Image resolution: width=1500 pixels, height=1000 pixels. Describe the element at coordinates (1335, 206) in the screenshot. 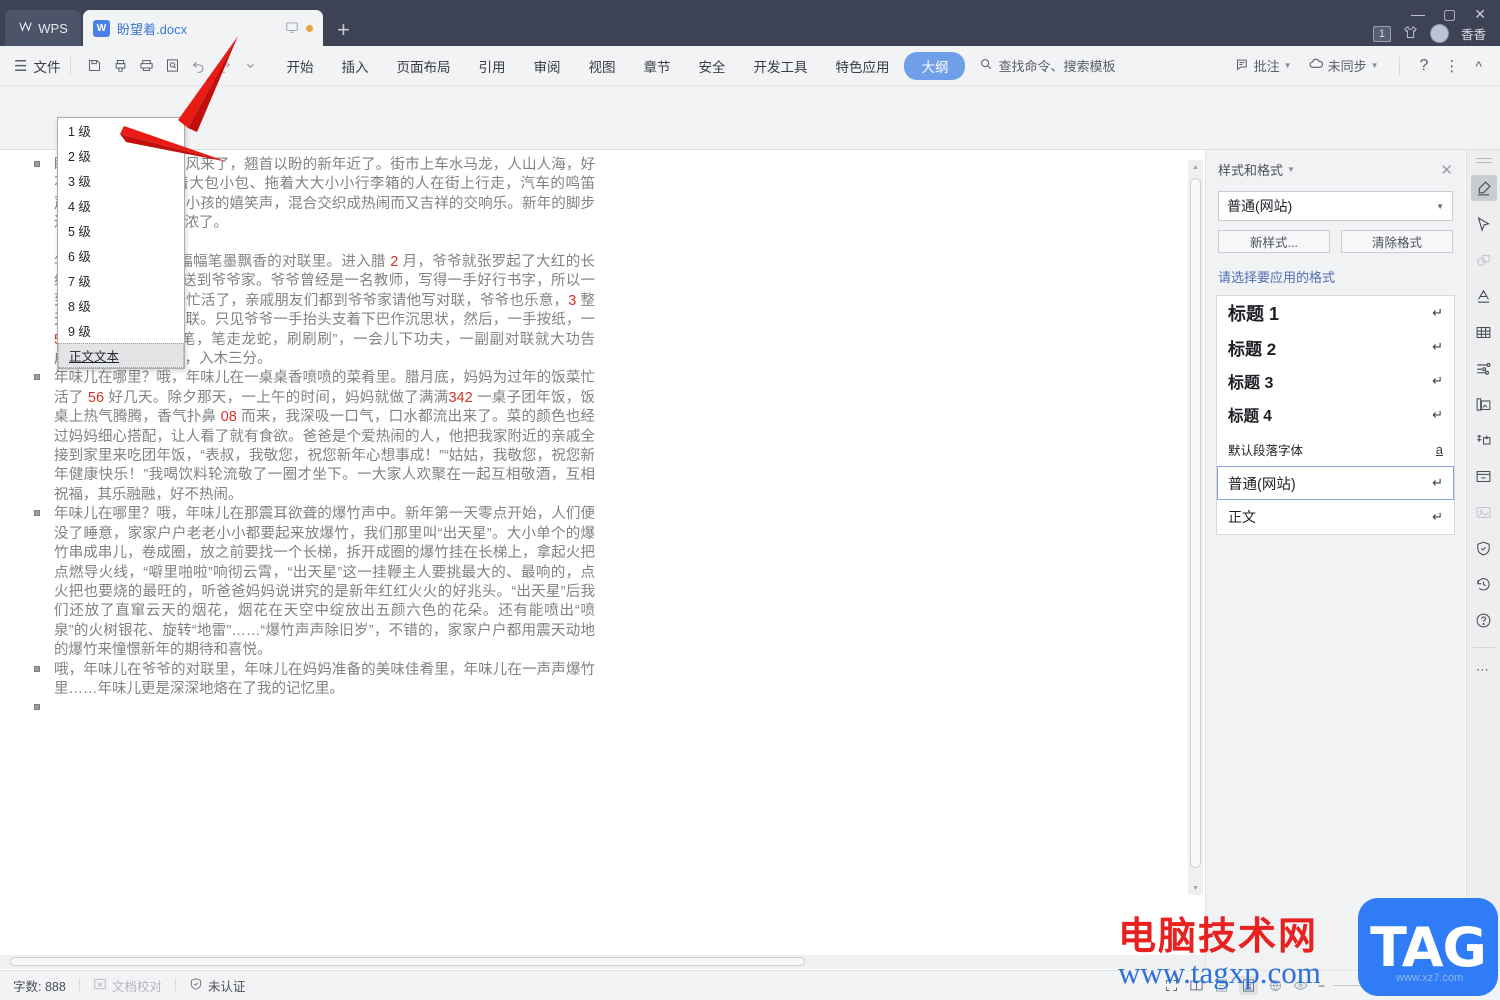

I see `current-style-select: 普通(网站) ▼` at that location.